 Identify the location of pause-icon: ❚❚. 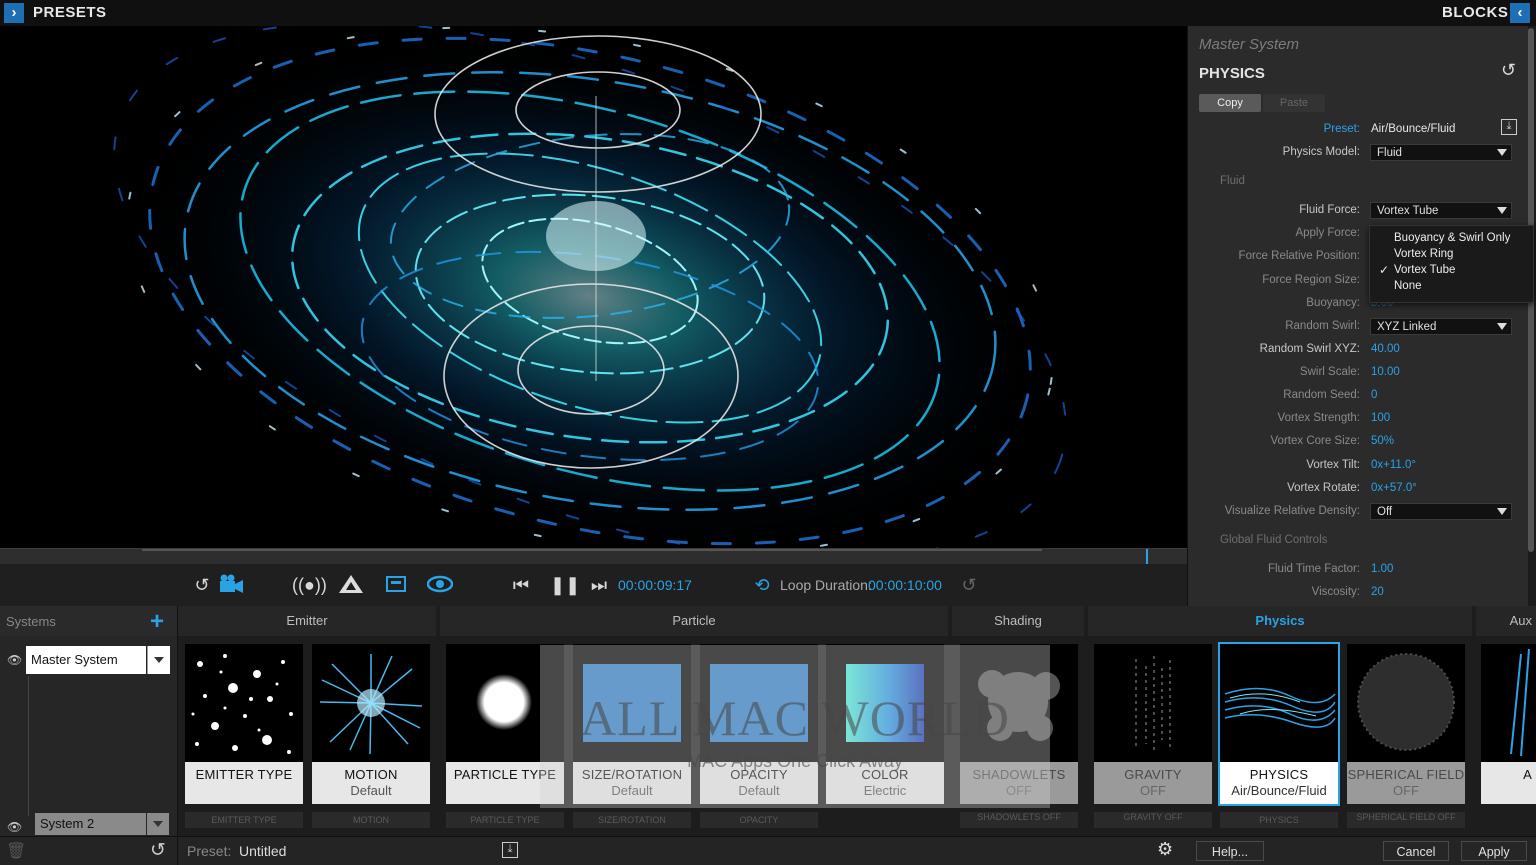
(565, 585).